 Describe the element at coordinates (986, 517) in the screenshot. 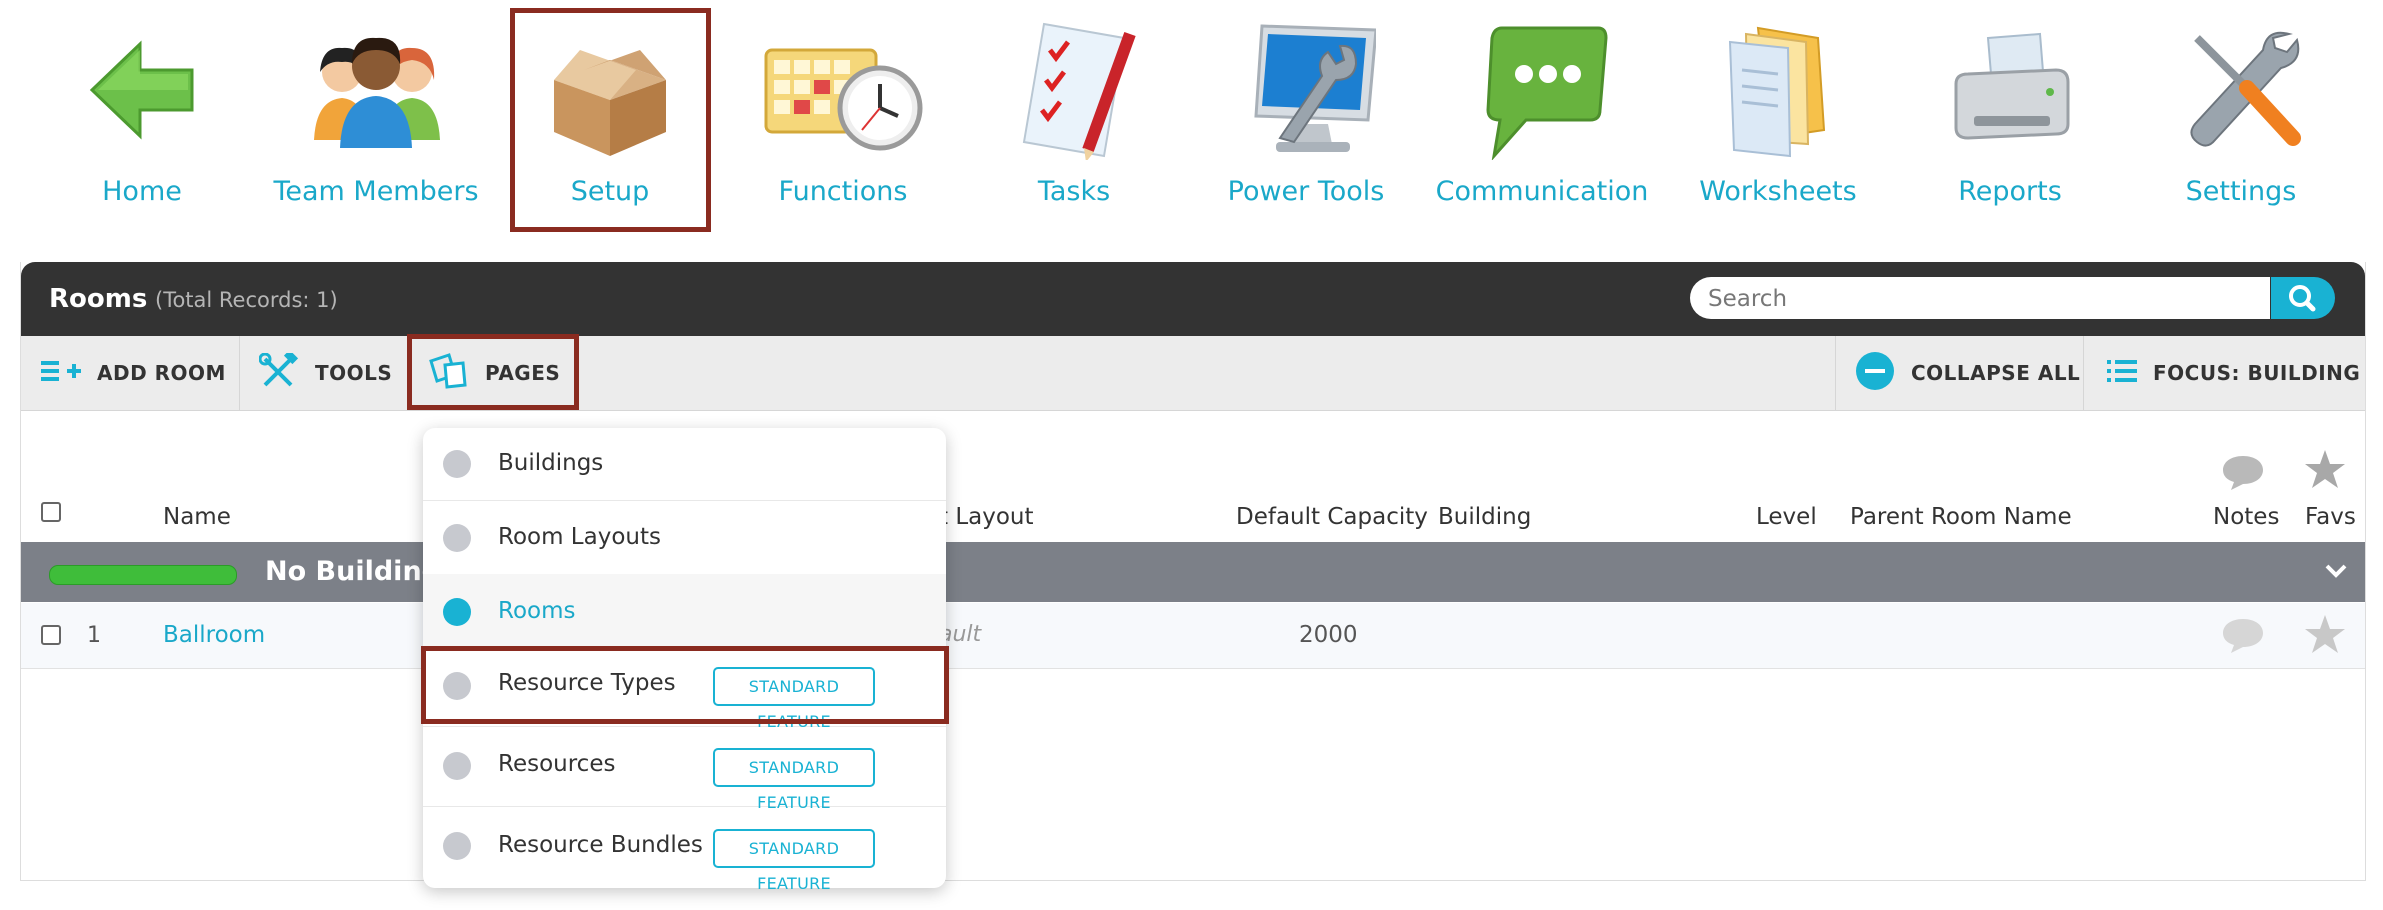

I see `column-layout: t Layout` at that location.